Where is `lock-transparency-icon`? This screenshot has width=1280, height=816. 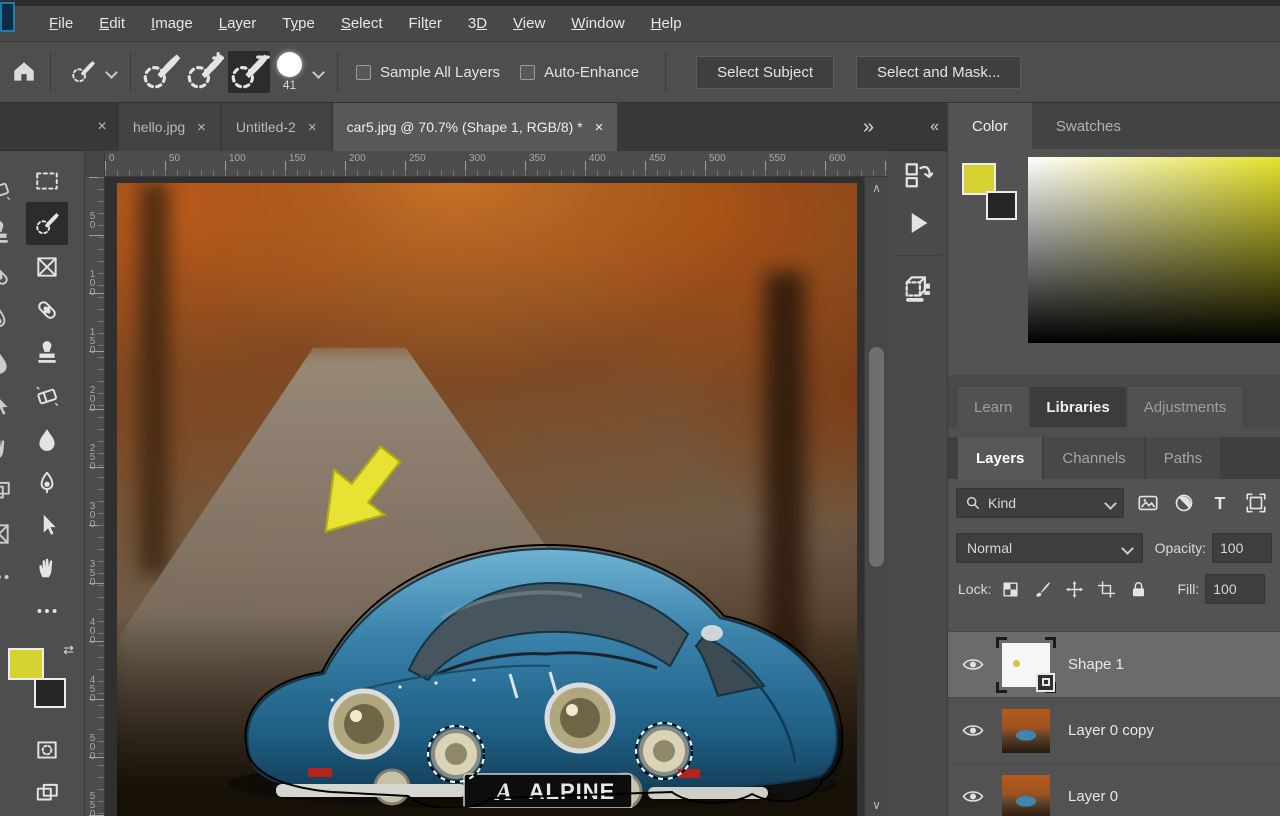
lock-transparency-icon is located at coordinates (1010, 589).